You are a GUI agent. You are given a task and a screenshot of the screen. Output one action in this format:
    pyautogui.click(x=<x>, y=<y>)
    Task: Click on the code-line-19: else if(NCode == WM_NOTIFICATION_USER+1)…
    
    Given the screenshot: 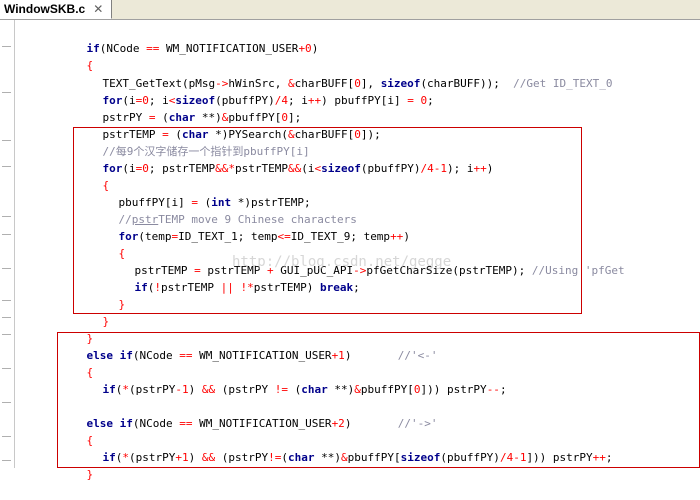 What is the action you would take?
    pyautogui.click(x=249, y=346)
    